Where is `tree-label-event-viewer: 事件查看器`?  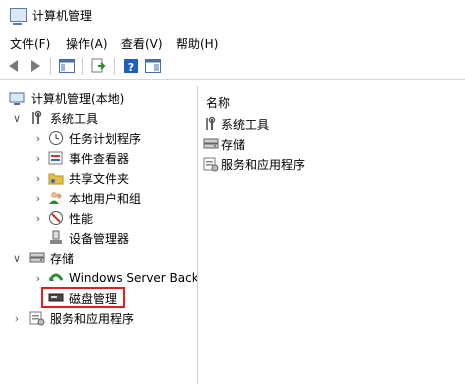 tree-label-event-viewer: 事件查看器 is located at coordinates (99, 158).